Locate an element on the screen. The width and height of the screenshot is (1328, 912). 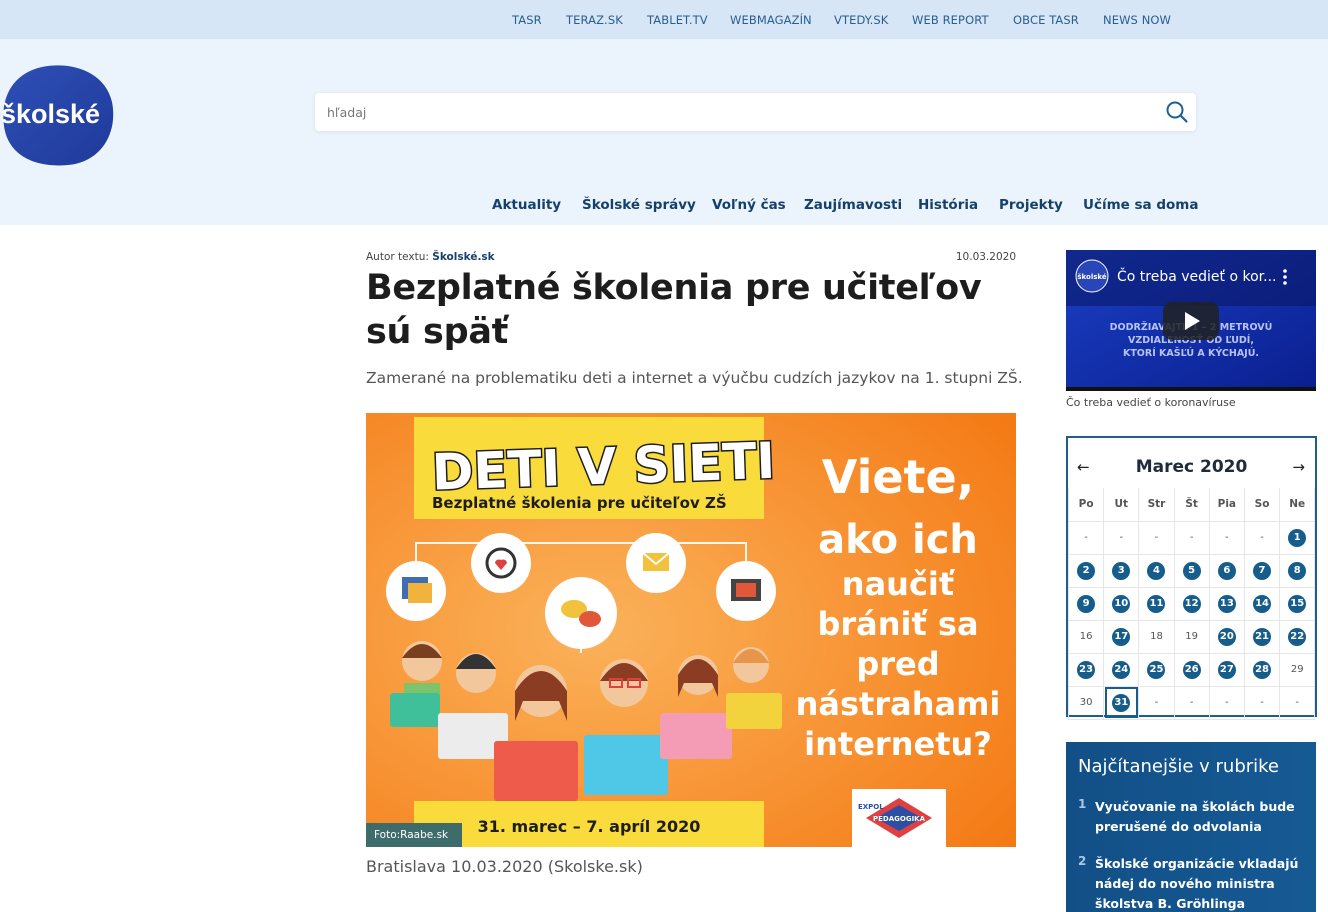
topbar-link-teraz: TERAZ.SK is located at coordinates (594, 20).